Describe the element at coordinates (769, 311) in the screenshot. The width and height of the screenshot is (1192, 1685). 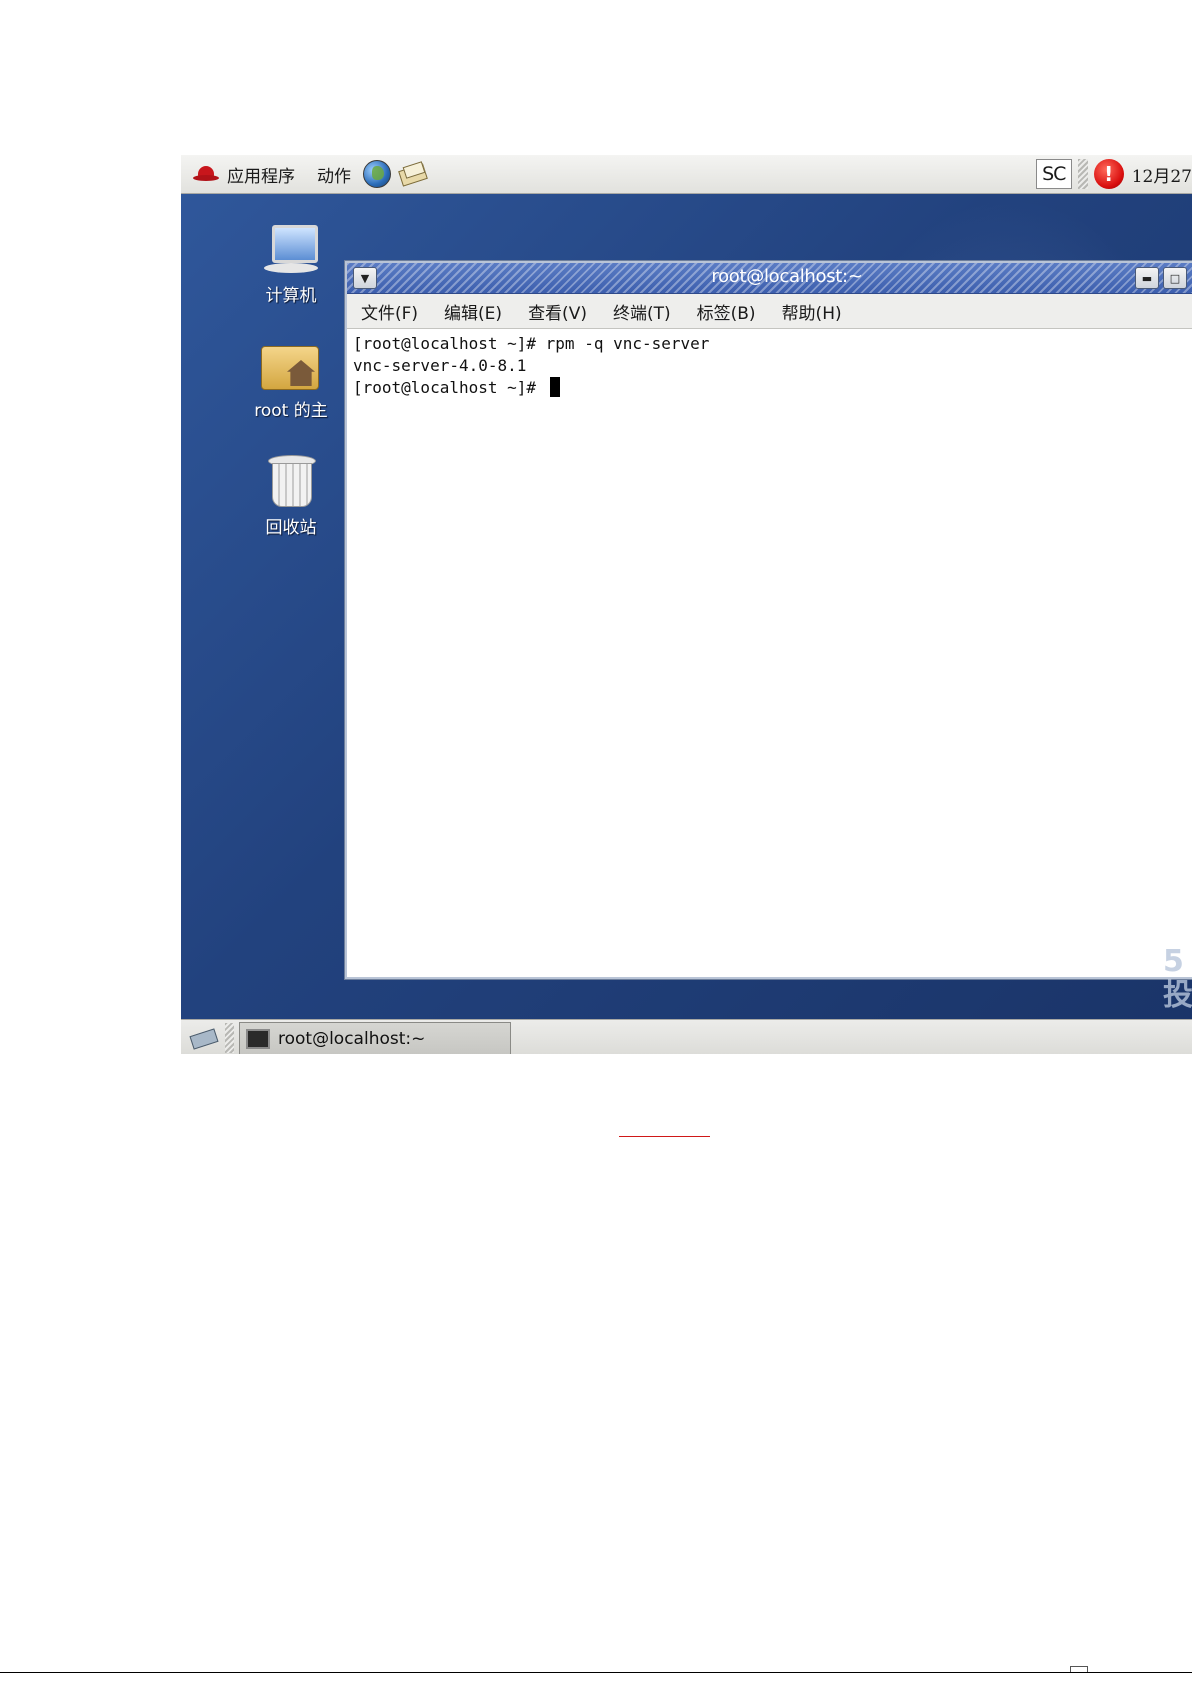
I see `terminal-menu-bar: 文件(F) 编辑(E) 查看(V) 终端(T) 标签(B) 帮助(H)` at that location.